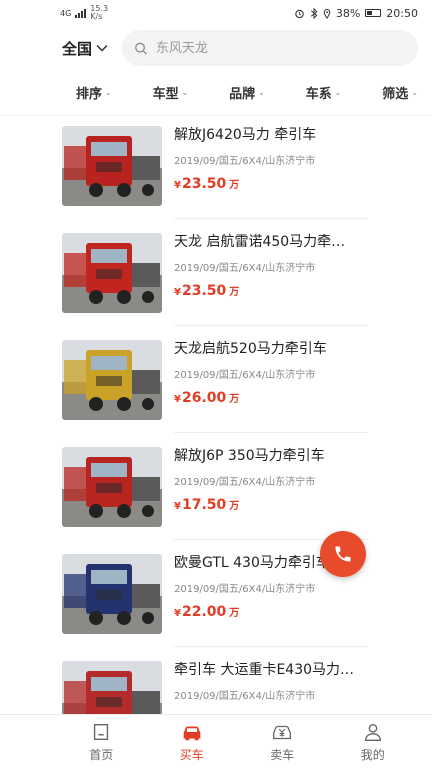 The height and width of the screenshot is (768, 432). Describe the element at coordinates (373, 741) in the screenshot. I see `tab-profile: 我的` at that location.